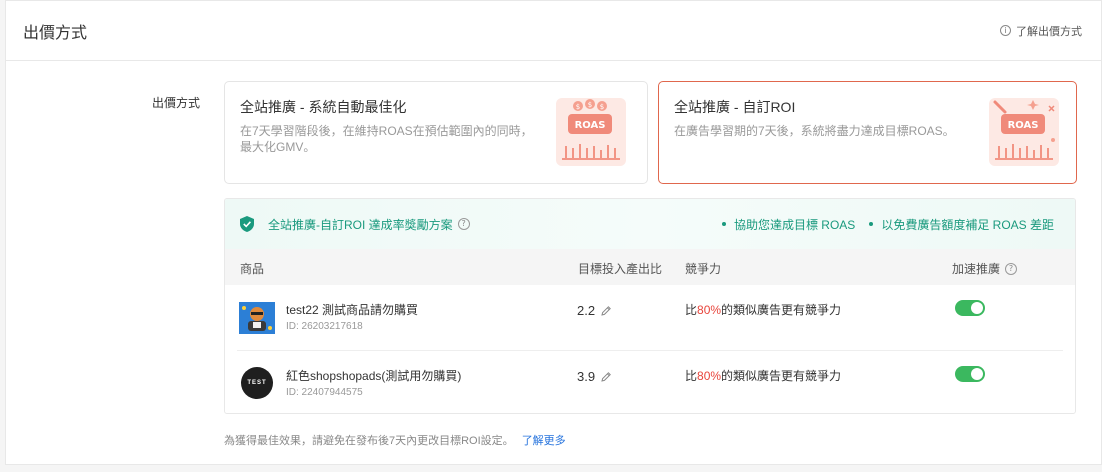  What do you see at coordinates (257, 318) in the screenshot?
I see `product-thumbnail` at bounding box center [257, 318].